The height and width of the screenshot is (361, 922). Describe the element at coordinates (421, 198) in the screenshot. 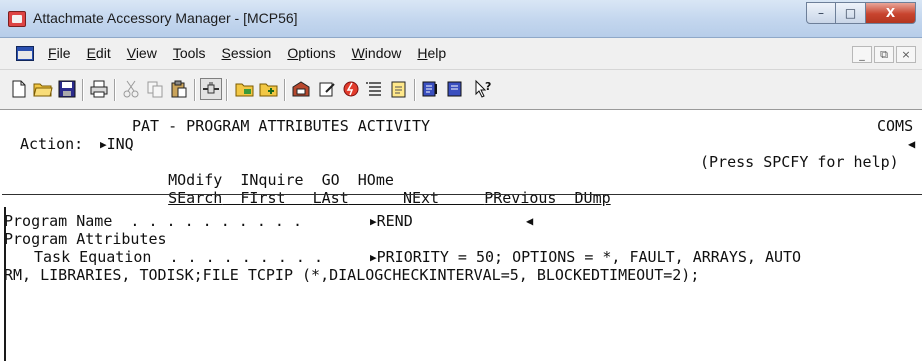

I see `command-next: NExt` at that location.